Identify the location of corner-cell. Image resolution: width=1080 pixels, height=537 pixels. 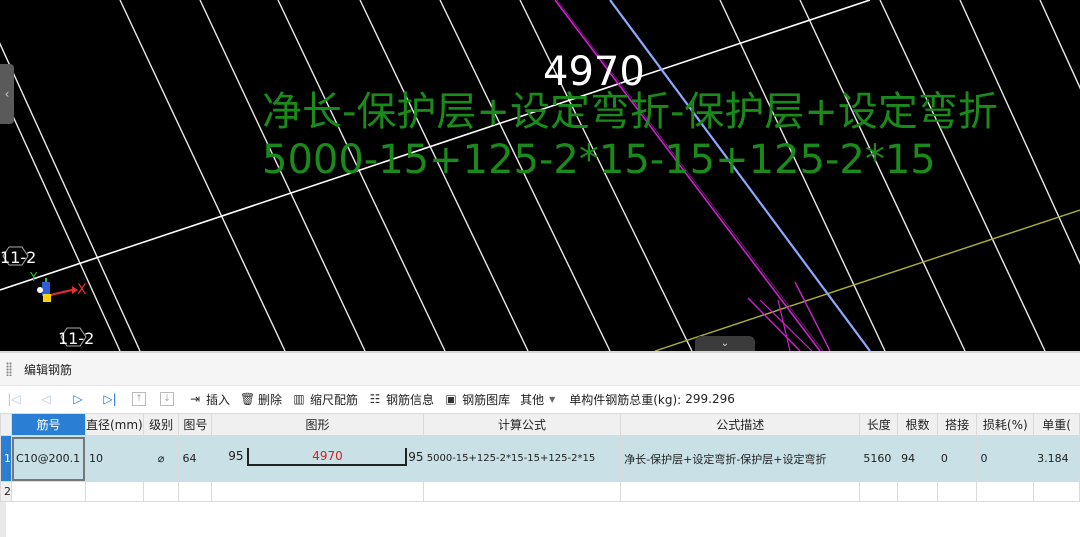
(6, 424).